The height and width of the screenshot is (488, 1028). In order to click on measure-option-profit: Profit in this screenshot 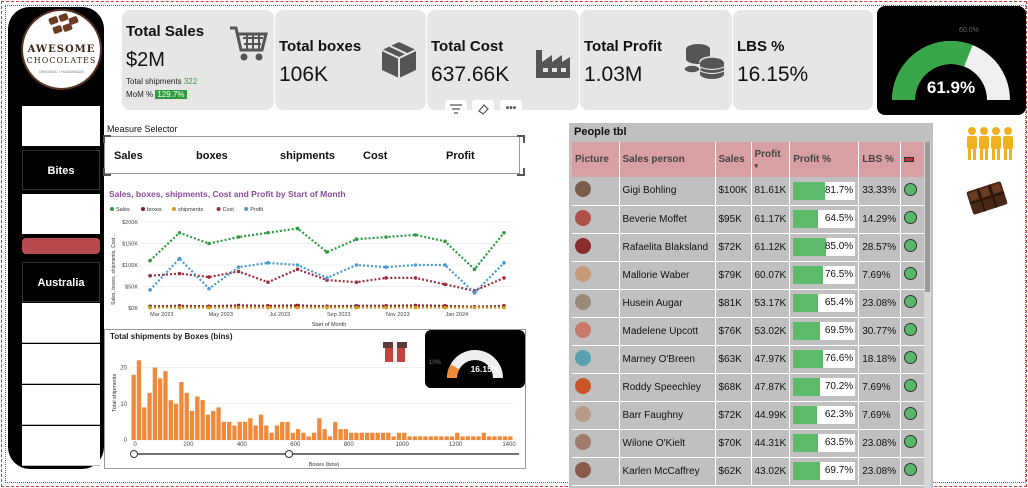, I will do `click(460, 156)`.